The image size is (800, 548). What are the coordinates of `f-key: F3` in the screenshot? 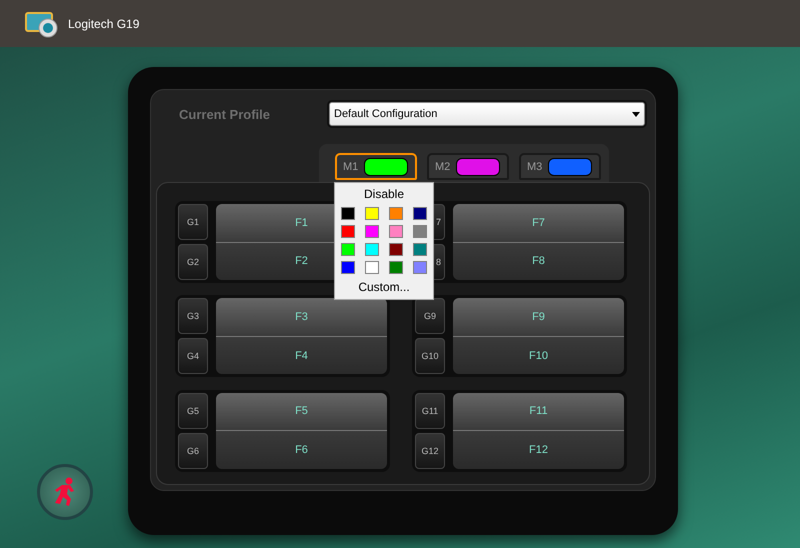 It's located at (301, 317).